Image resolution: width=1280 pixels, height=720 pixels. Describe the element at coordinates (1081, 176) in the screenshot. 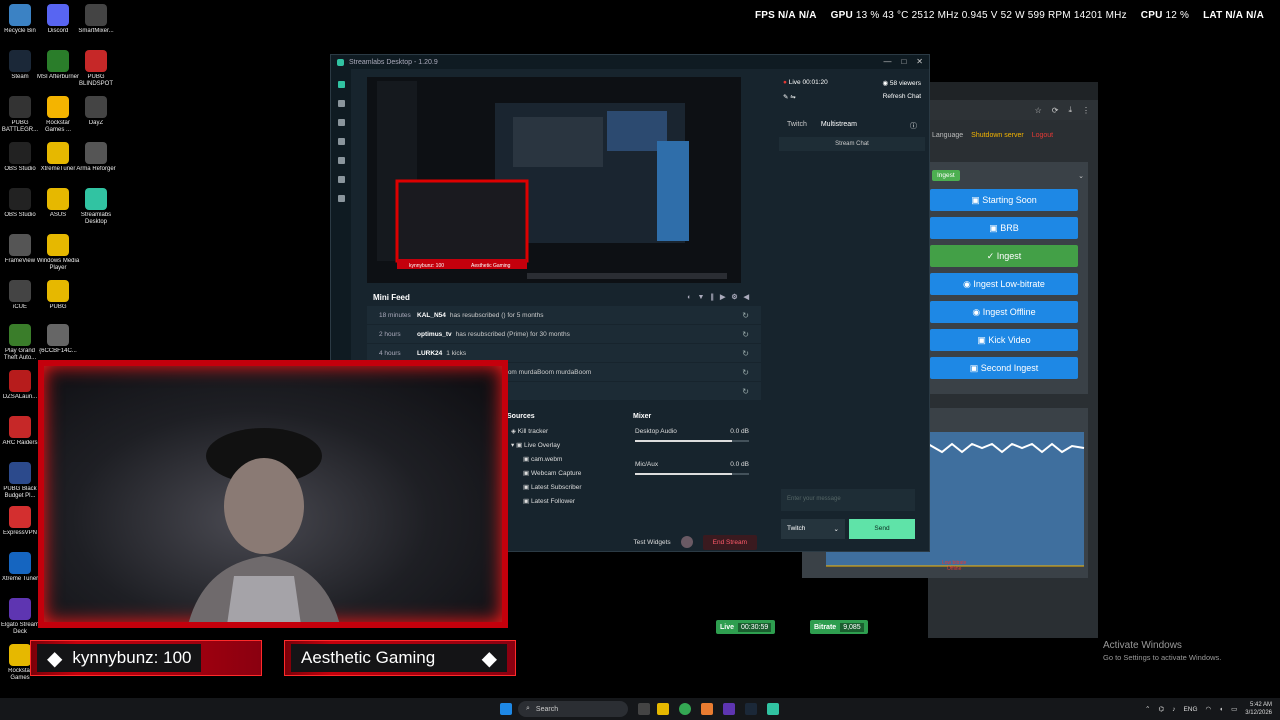

I see `chevron-down-icon: ⌄` at that location.